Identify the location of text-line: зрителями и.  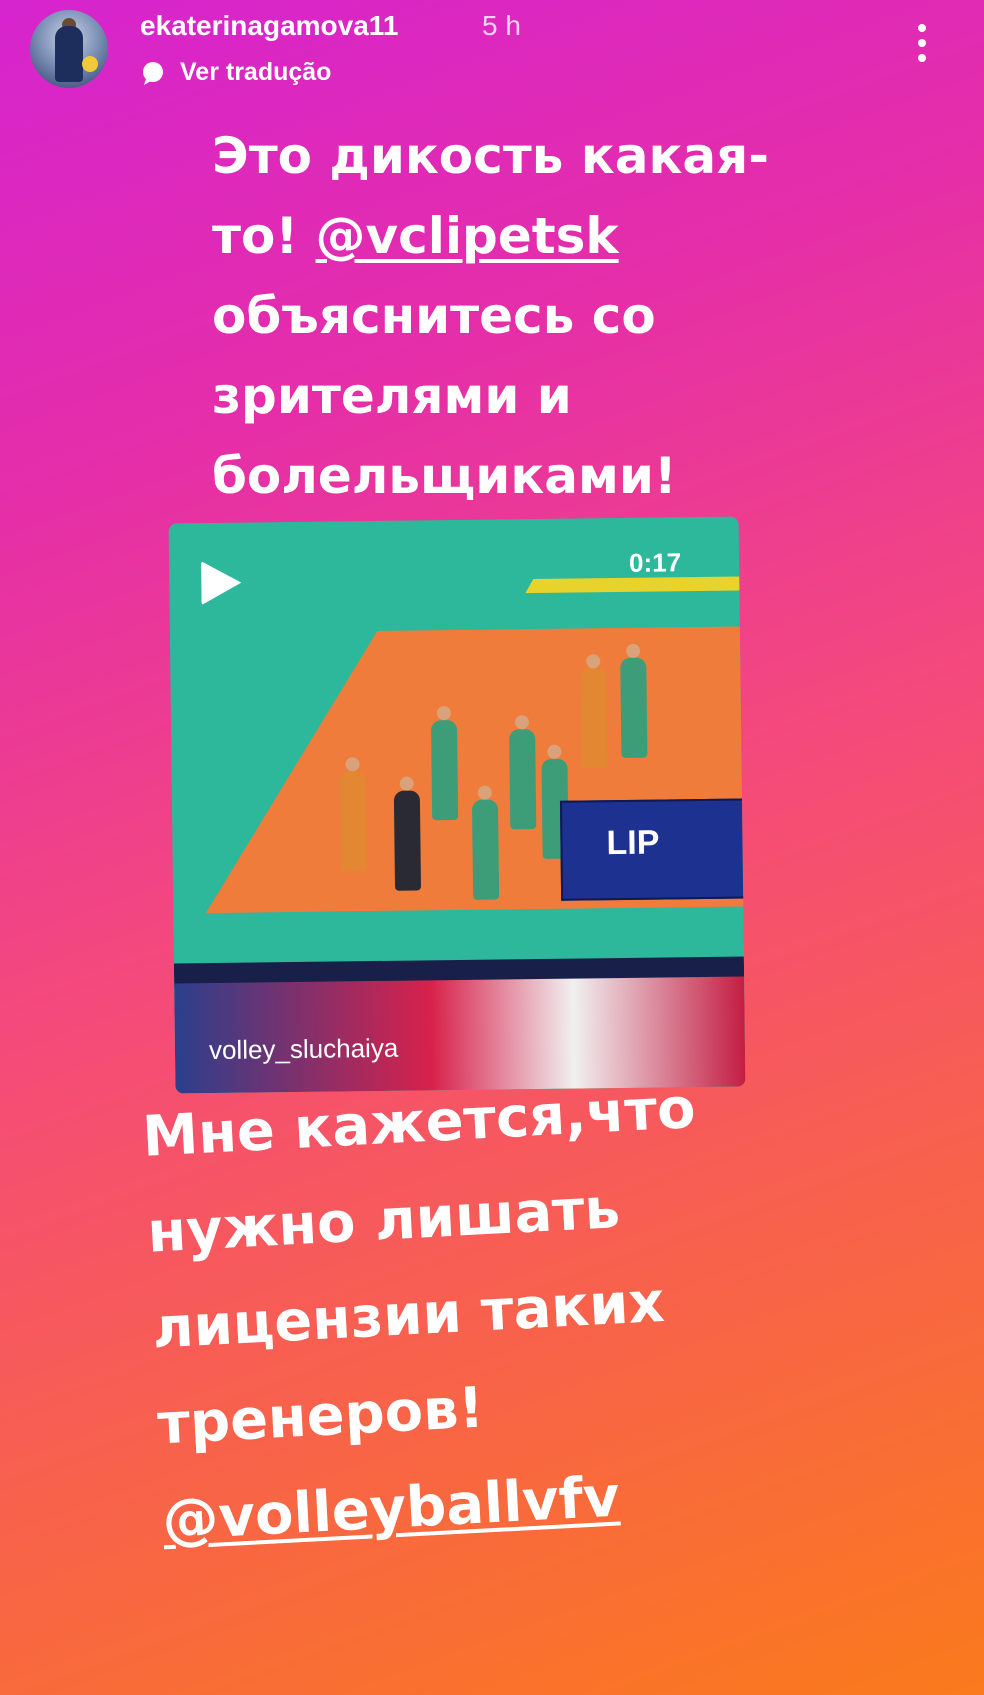
(392, 396).